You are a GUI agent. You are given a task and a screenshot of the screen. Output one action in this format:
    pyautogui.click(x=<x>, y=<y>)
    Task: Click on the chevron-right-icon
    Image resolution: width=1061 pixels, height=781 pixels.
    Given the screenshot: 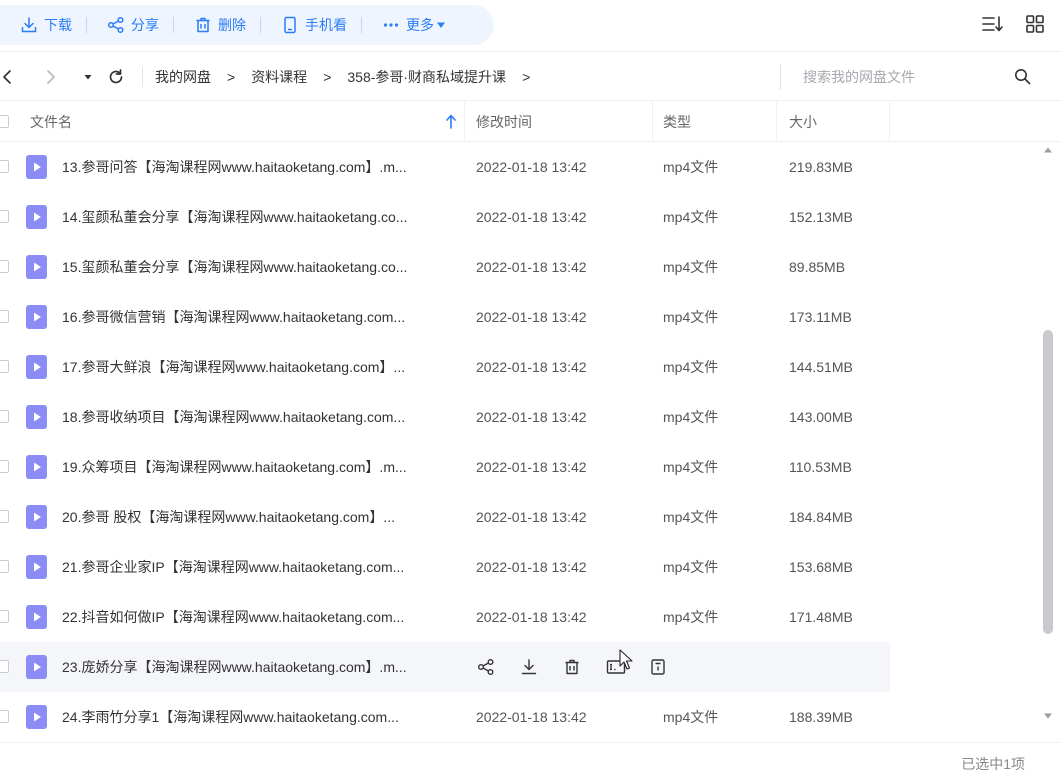 What is the action you would take?
    pyautogui.click(x=51, y=76)
    